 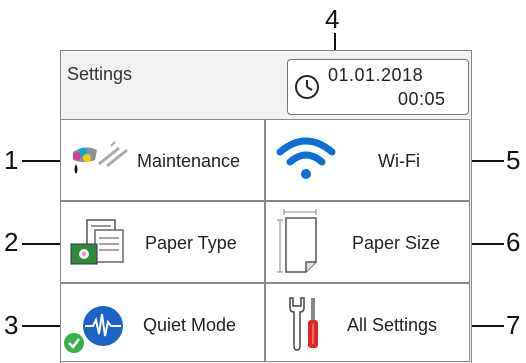 I want to click on tile-all-settings: All Settings, so click(x=367, y=322).